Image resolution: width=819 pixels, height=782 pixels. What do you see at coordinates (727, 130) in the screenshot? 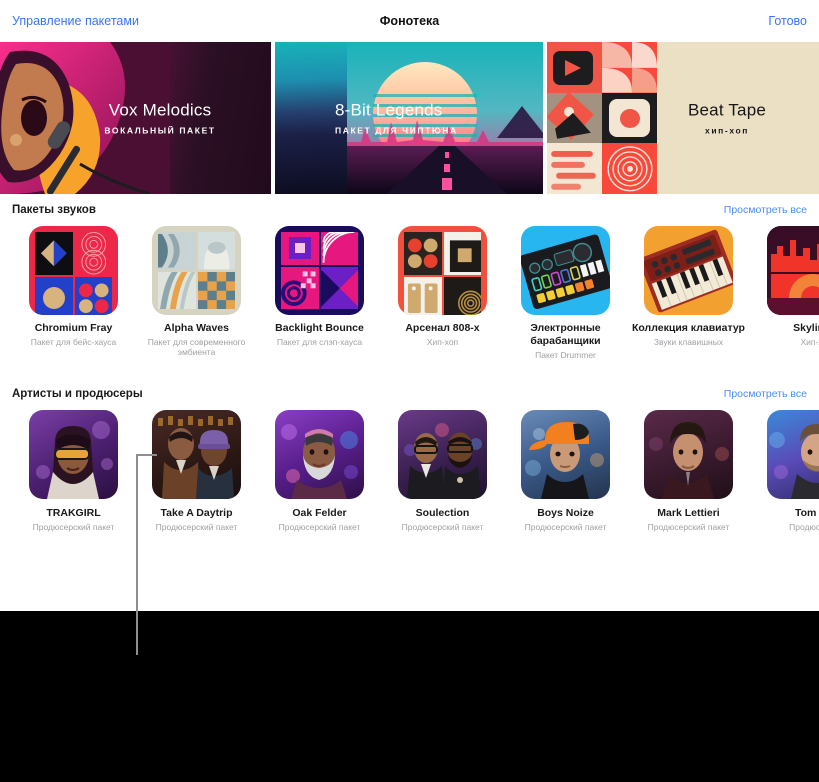
I see `banner-subtitle: хип-хоп` at bounding box center [727, 130].